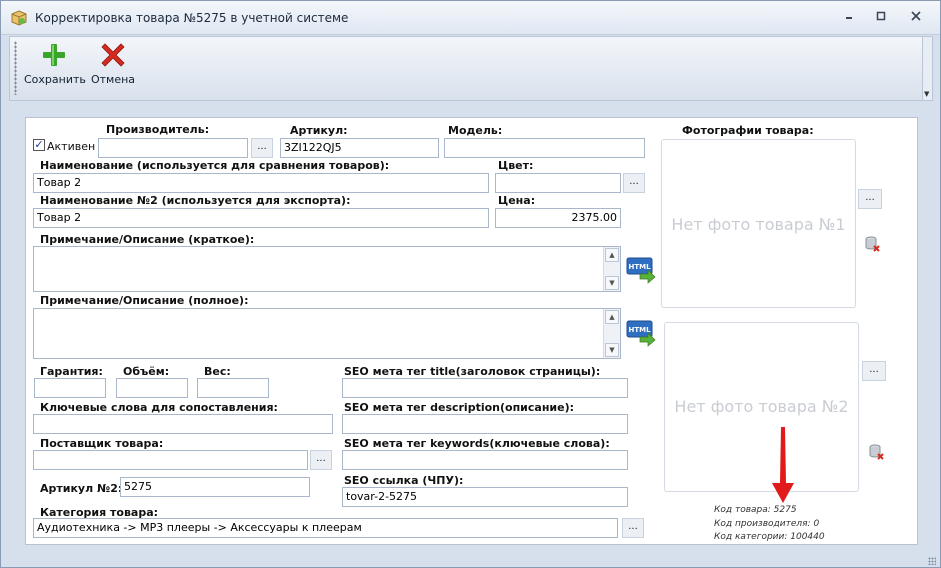 The height and width of the screenshot is (568, 941). What do you see at coordinates (470, 559) in the screenshot?
I see `status-bar` at bounding box center [470, 559].